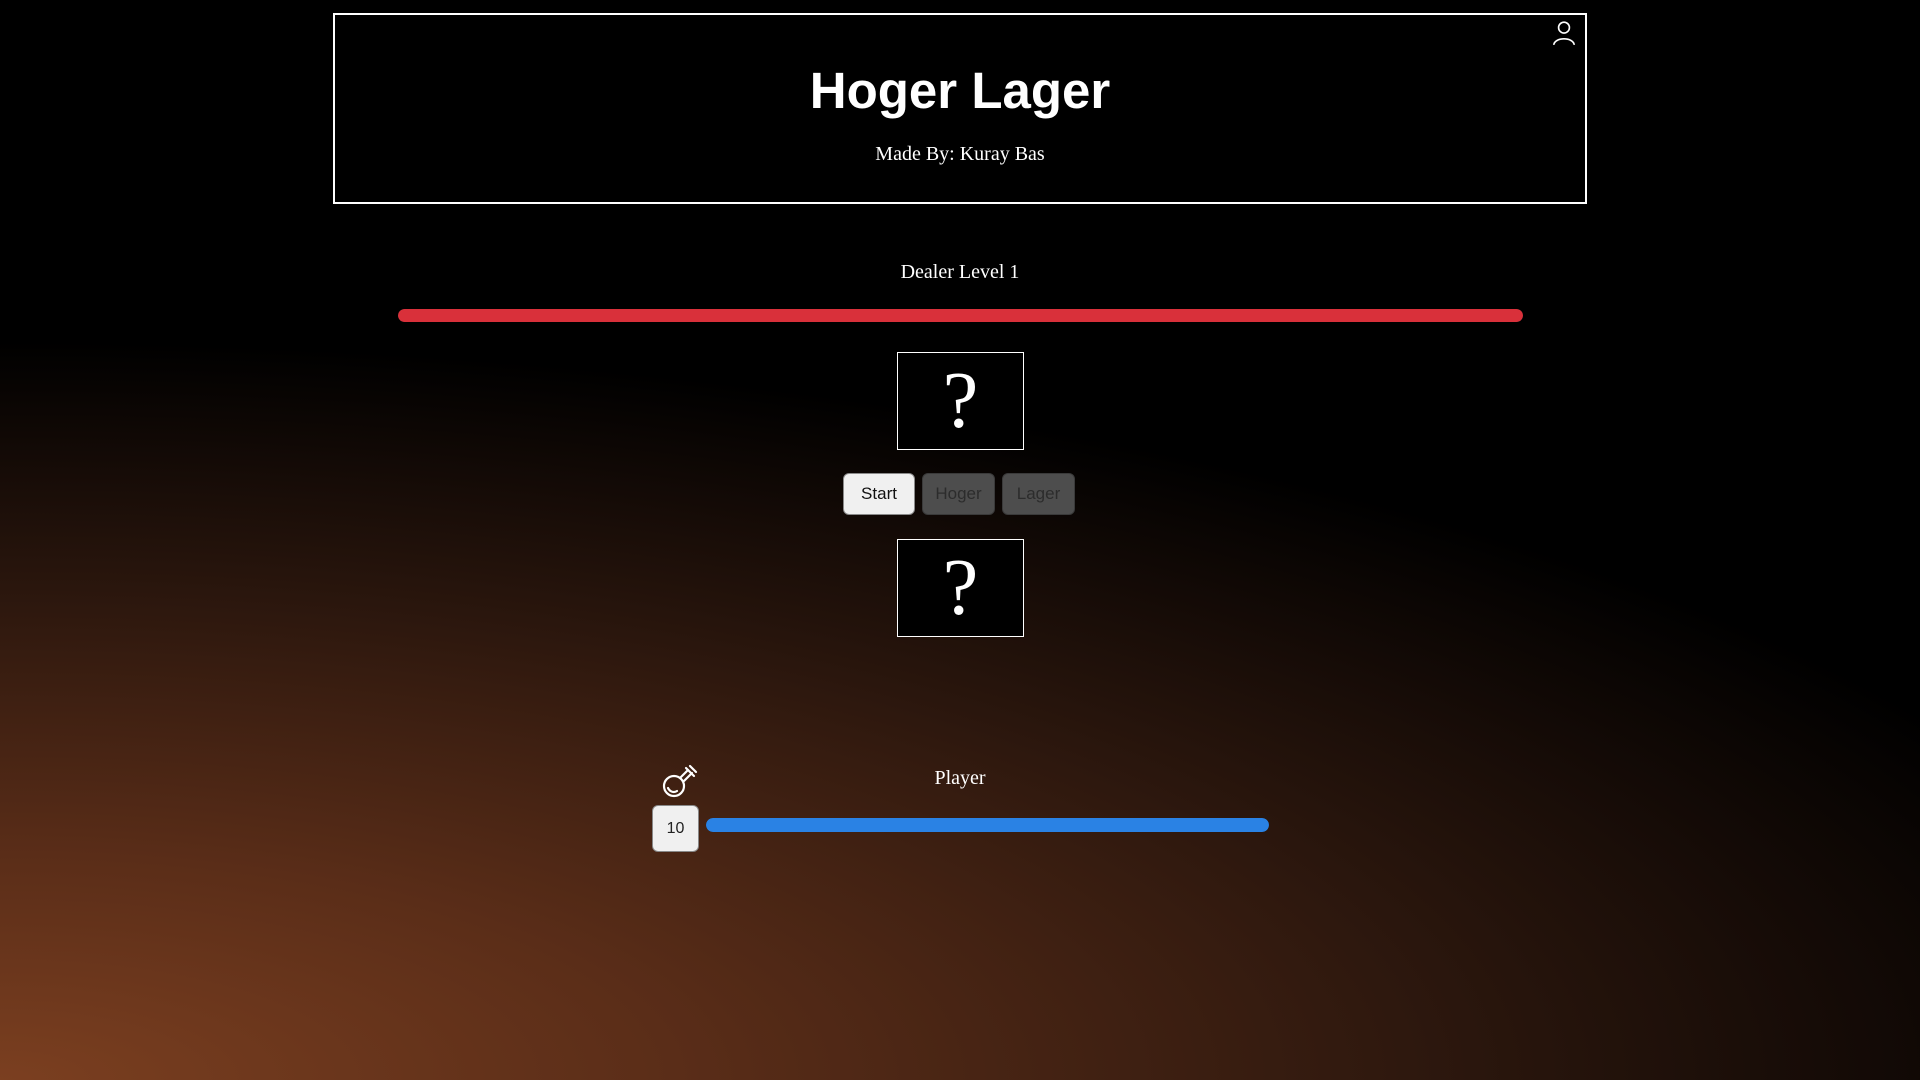 The height and width of the screenshot is (1080, 1920). I want to click on player-health-bar, so click(987, 825).